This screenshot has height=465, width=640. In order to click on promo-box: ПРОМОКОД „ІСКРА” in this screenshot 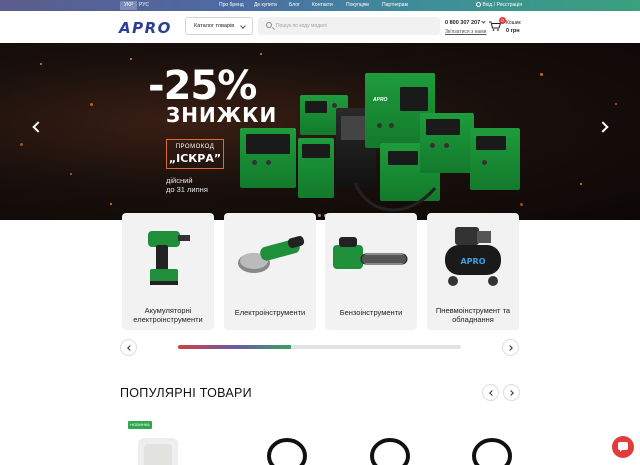, I will do `click(195, 154)`.